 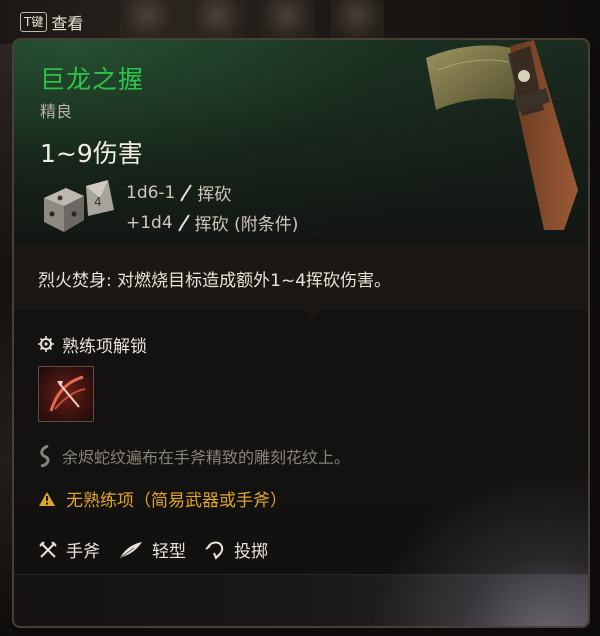 I want to click on property-light: 轻型, so click(x=152, y=549).